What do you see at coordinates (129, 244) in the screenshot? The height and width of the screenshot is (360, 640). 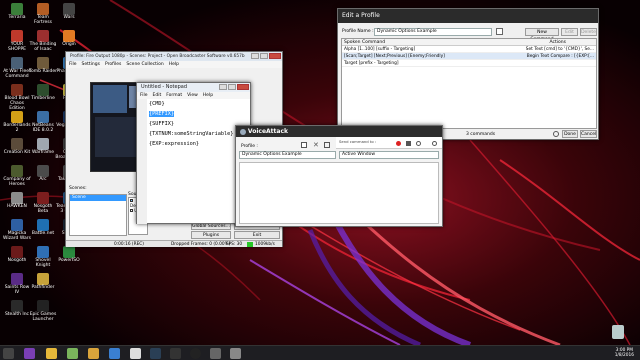 I see `rec-time: 0:00:16 (REC)` at bounding box center [129, 244].